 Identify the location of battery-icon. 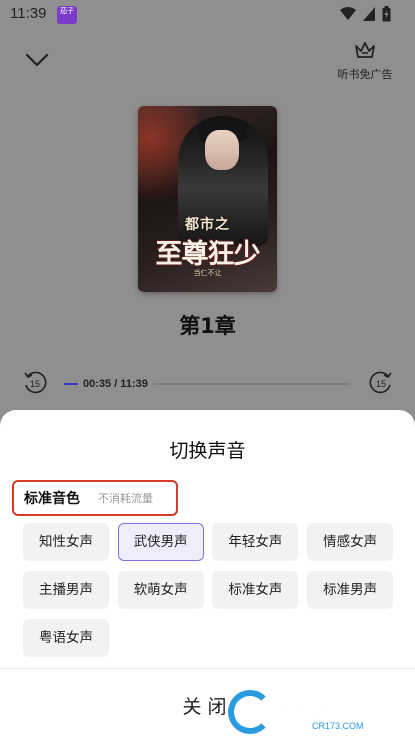
(386, 14).